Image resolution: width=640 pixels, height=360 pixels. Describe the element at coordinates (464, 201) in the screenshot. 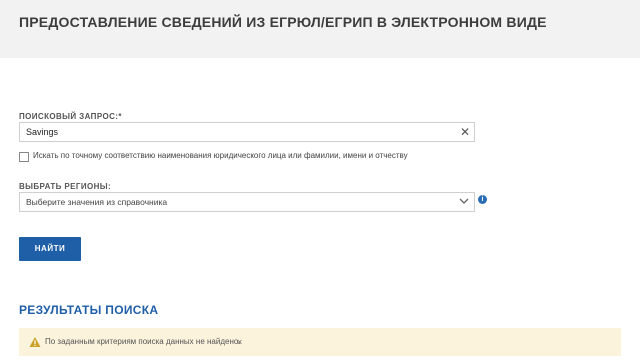

I see `chevron-down-icon` at that location.